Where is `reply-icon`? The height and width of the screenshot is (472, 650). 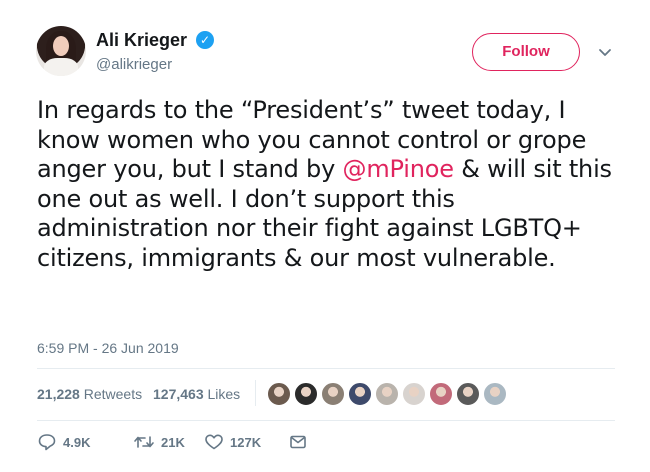
reply-icon is located at coordinates (47, 442).